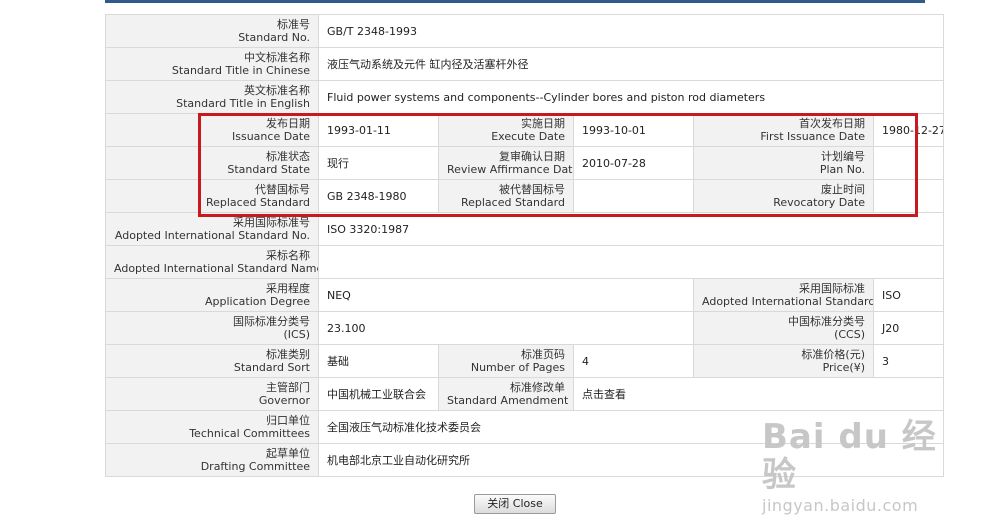 The width and height of the screenshot is (1000, 516). I want to click on standard-no-value: GB/T 2348-1993, so click(631, 31).